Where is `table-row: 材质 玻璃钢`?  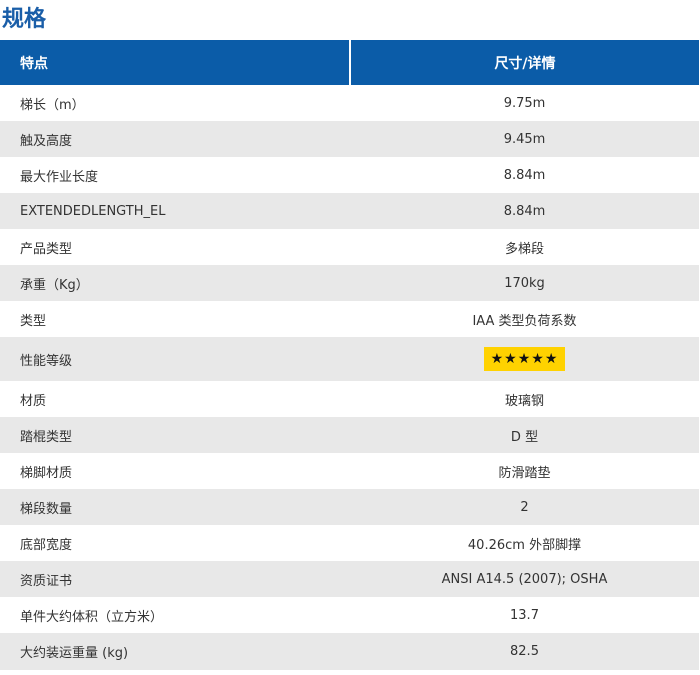
table-row: 材质 玻璃钢 is located at coordinates (349, 399).